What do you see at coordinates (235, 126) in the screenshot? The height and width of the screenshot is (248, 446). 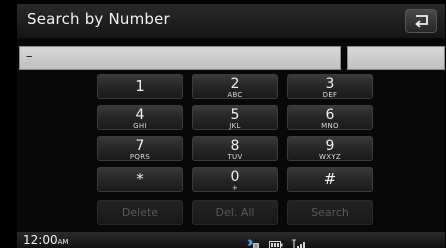 I see `key-letters: JKL` at bounding box center [235, 126].